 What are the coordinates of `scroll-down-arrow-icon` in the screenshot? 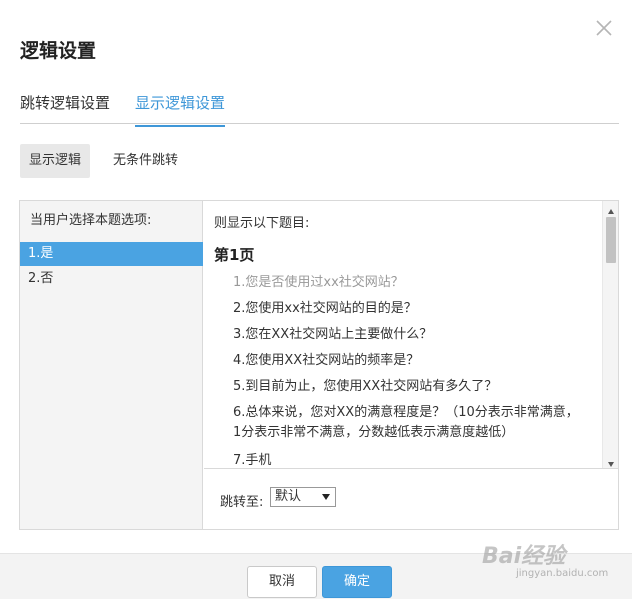 It's located at (611, 462).